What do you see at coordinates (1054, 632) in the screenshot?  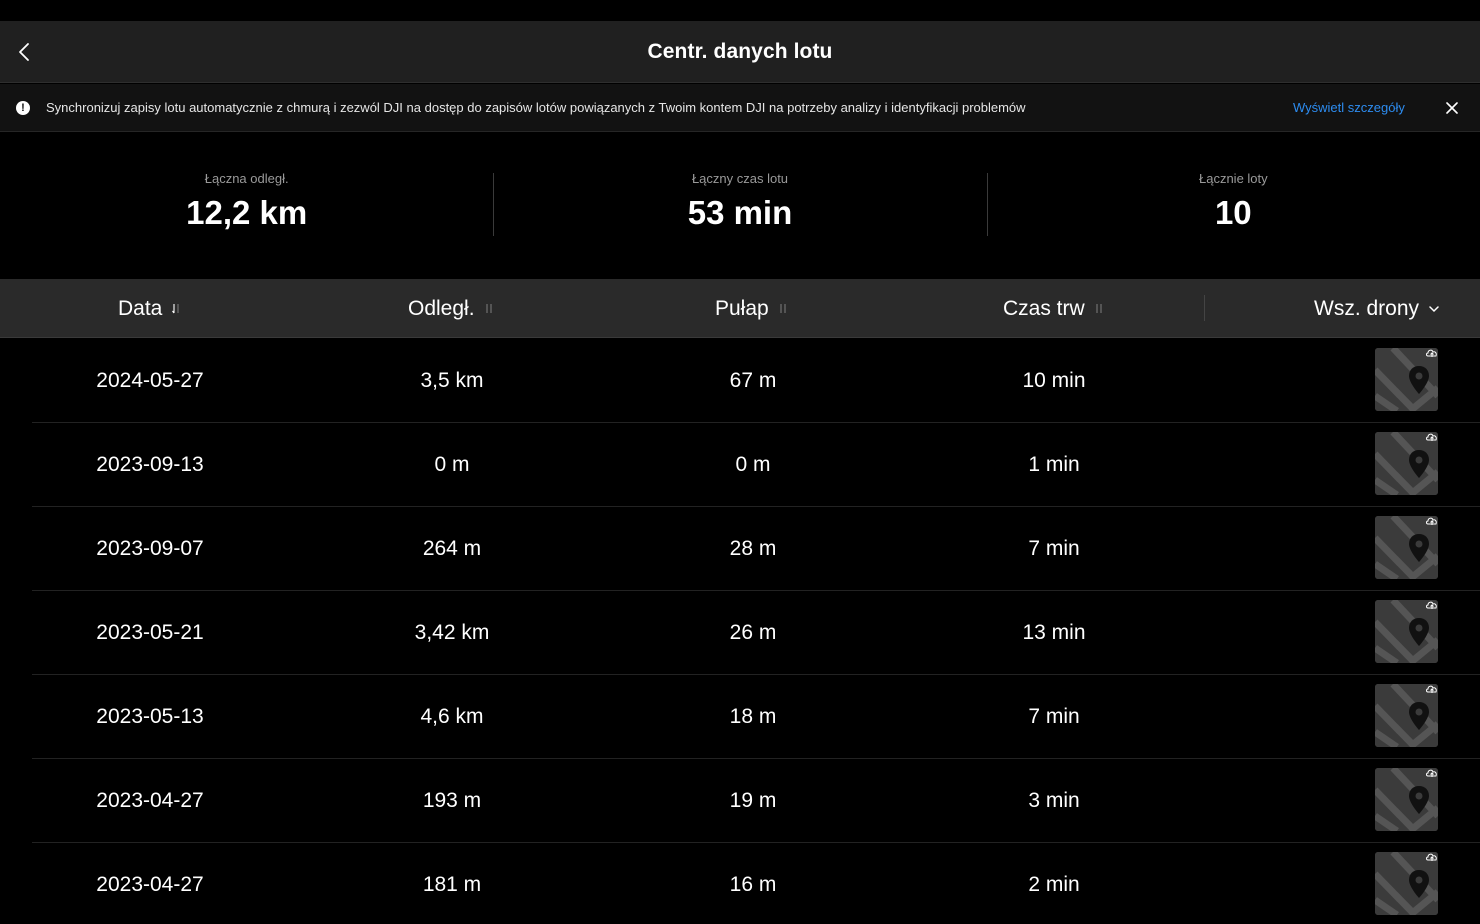 I see `flight-duration: 13 min` at bounding box center [1054, 632].